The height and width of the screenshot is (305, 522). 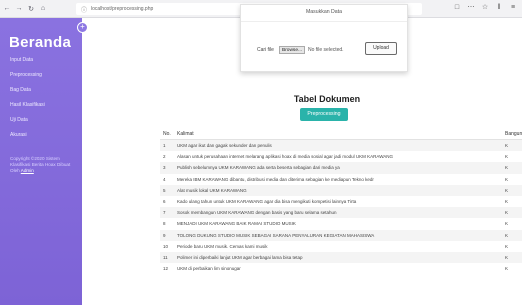 What do you see at coordinates (43, 9) in the screenshot?
I see `home-icon: ⌂` at bounding box center [43, 9].